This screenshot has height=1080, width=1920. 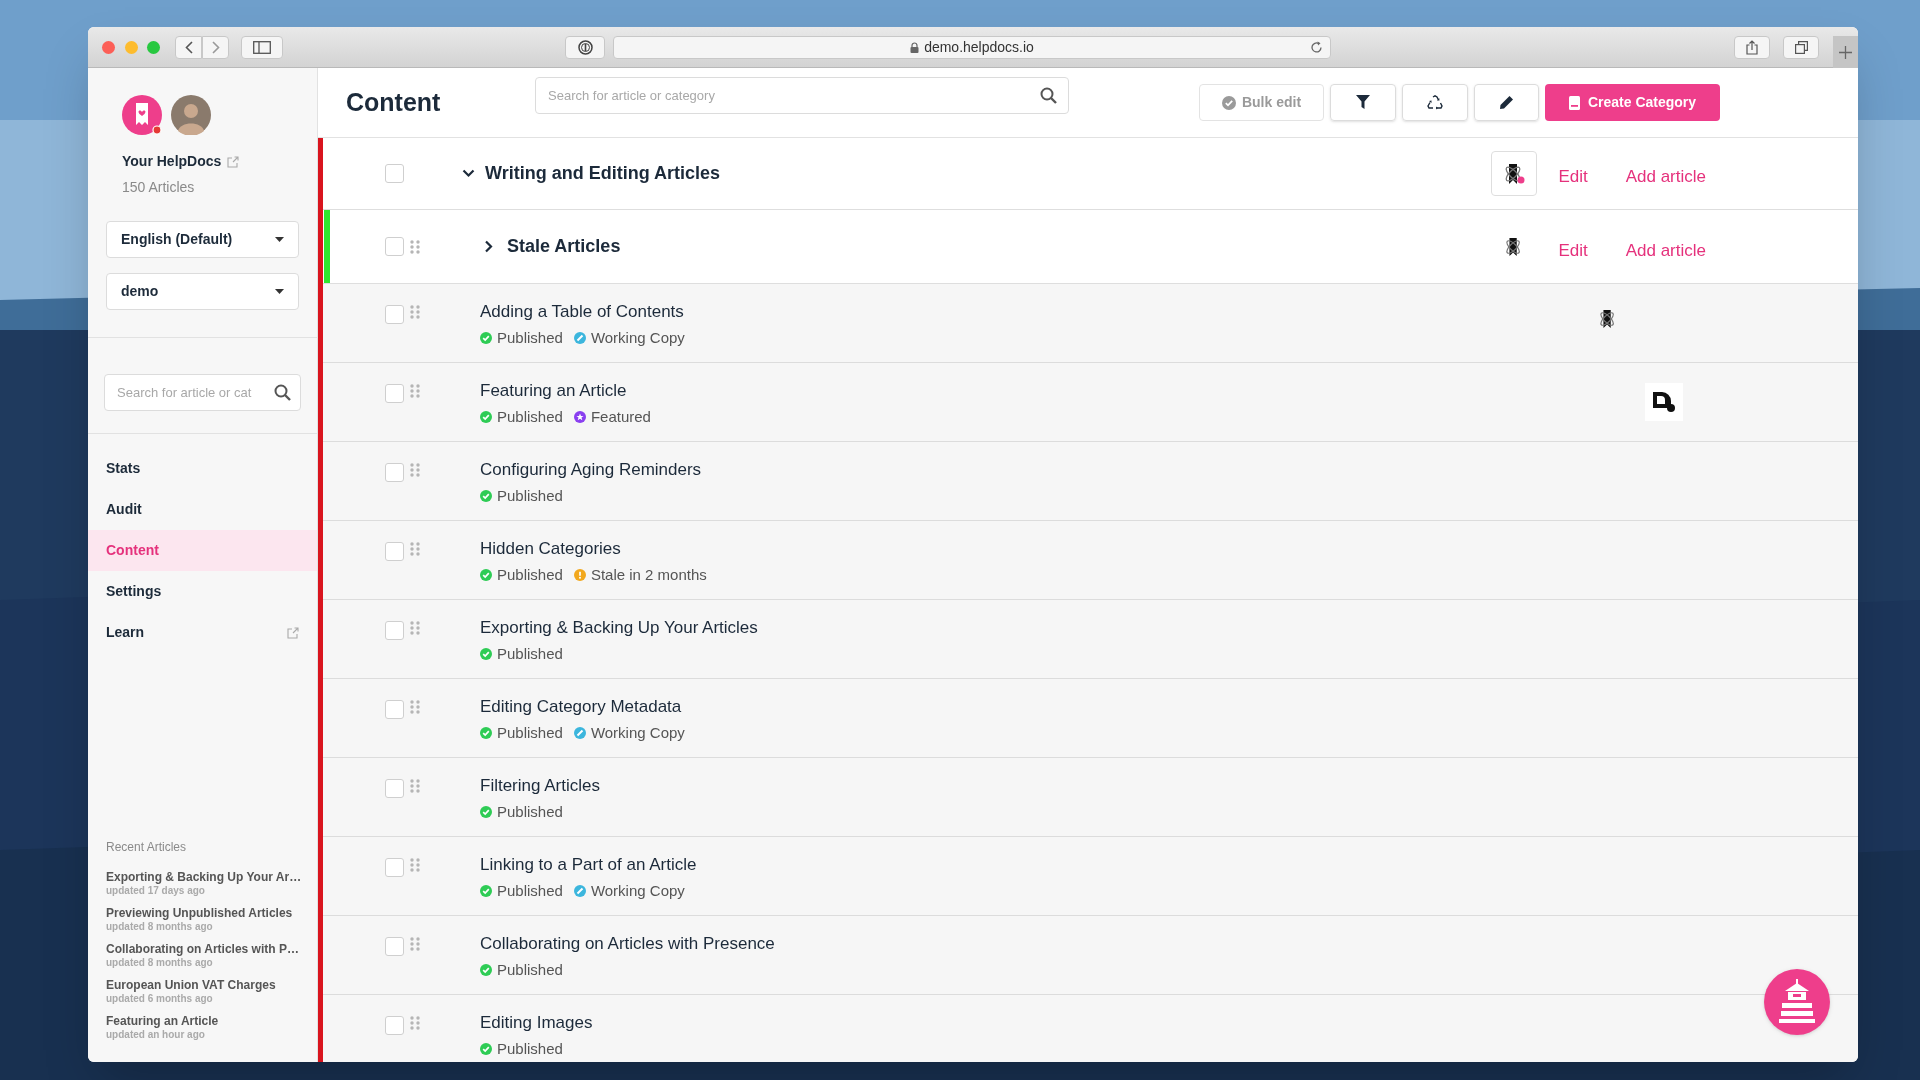 What do you see at coordinates (582, 312) in the screenshot?
I see `article-title: Adding a Table of Contents` at bounding box center [582, 312].